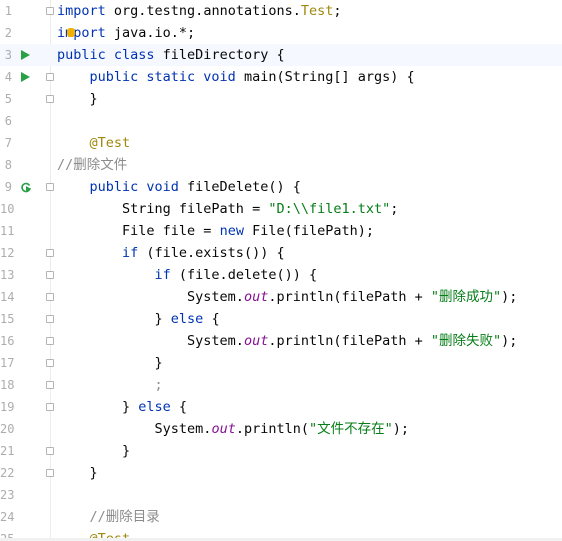 The width and height of the screenshot is (562, 541). I want to click on code-line: 24 //删除目录, so click(281, 517).